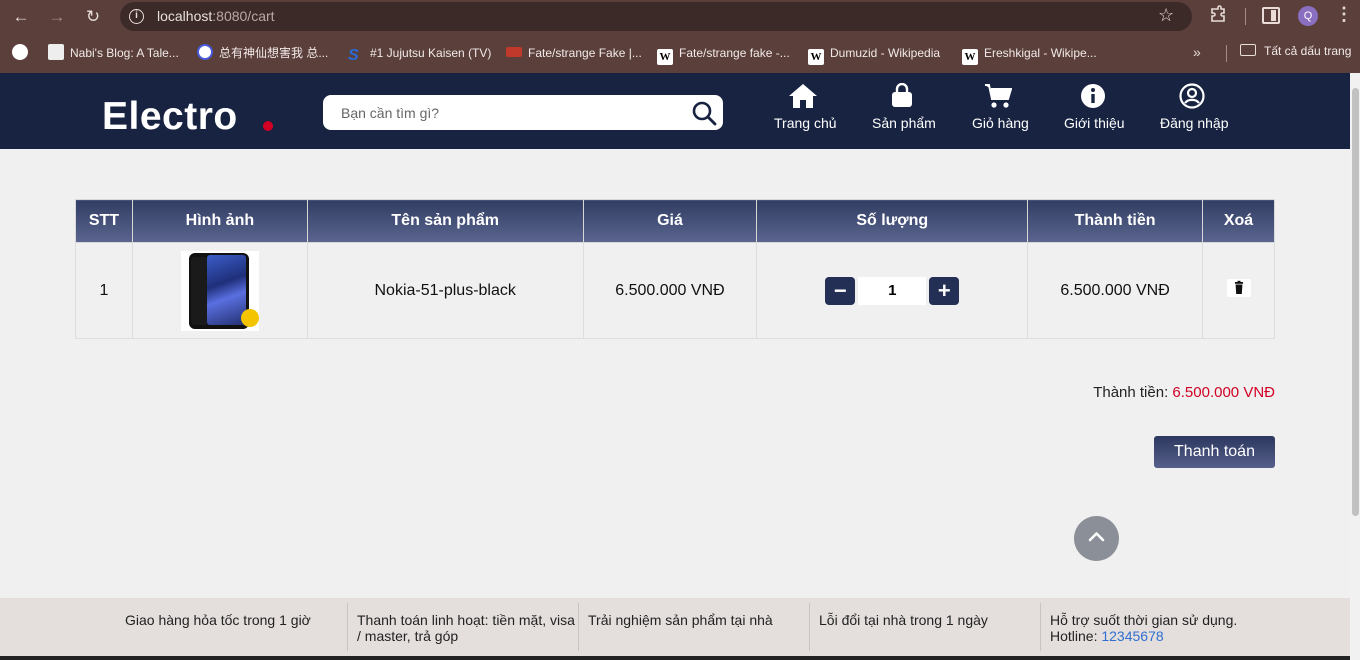  Describe the element at coordinates (902, 95) in the screenshot. I see `shopping-bag-icon` at that location.